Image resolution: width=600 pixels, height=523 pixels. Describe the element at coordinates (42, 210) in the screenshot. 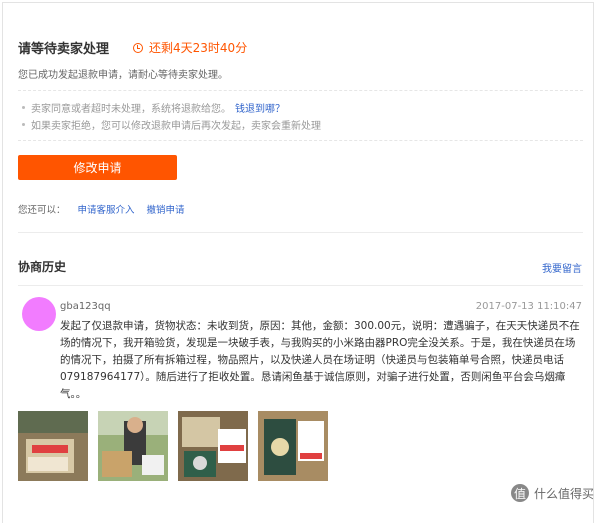

I see `other-actions-label: 您还可以：` at that location.